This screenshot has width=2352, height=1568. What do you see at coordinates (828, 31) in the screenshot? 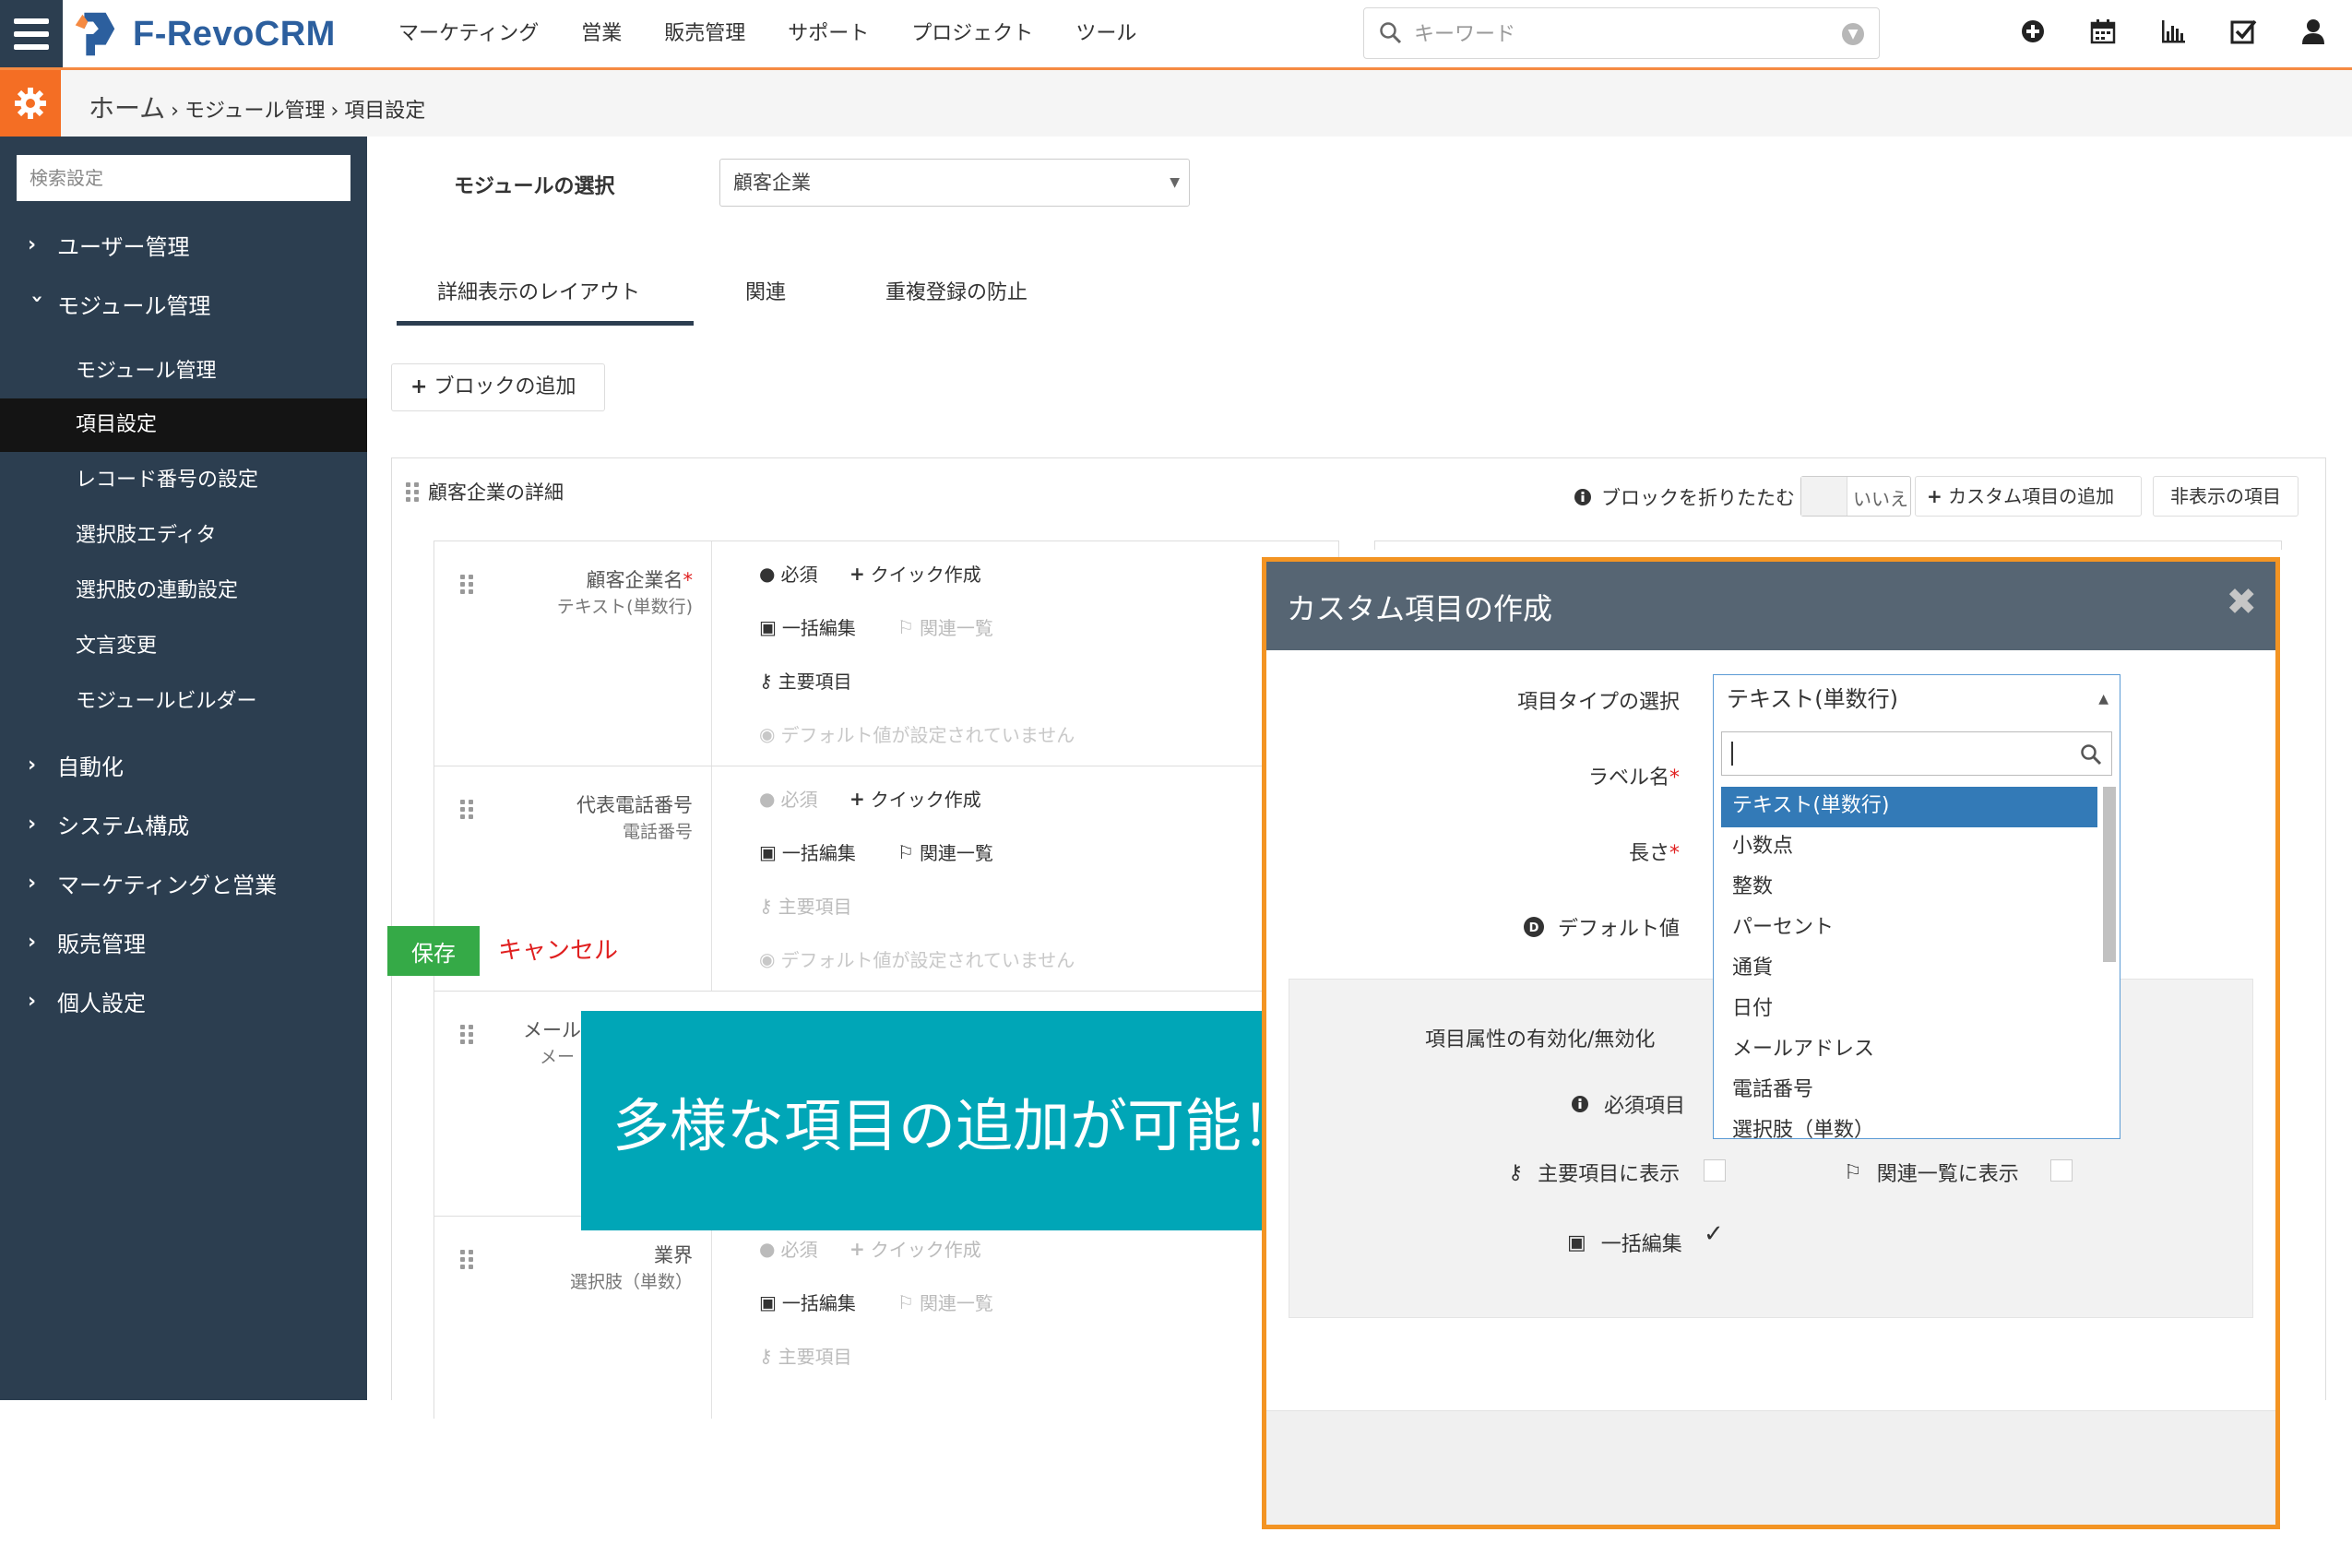
I see `menu-support: サポート` at bounding box center [828, 31].